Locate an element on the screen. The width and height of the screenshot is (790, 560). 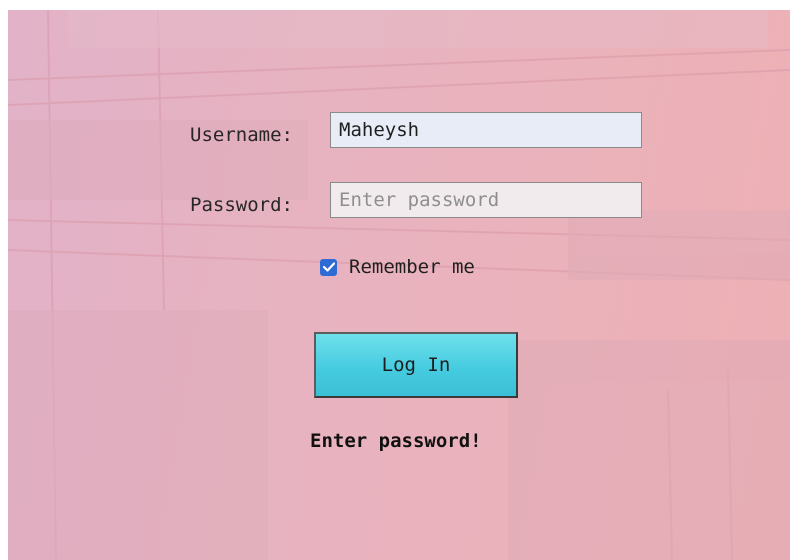
password-label: Password: is located at coordinates (241, 205).